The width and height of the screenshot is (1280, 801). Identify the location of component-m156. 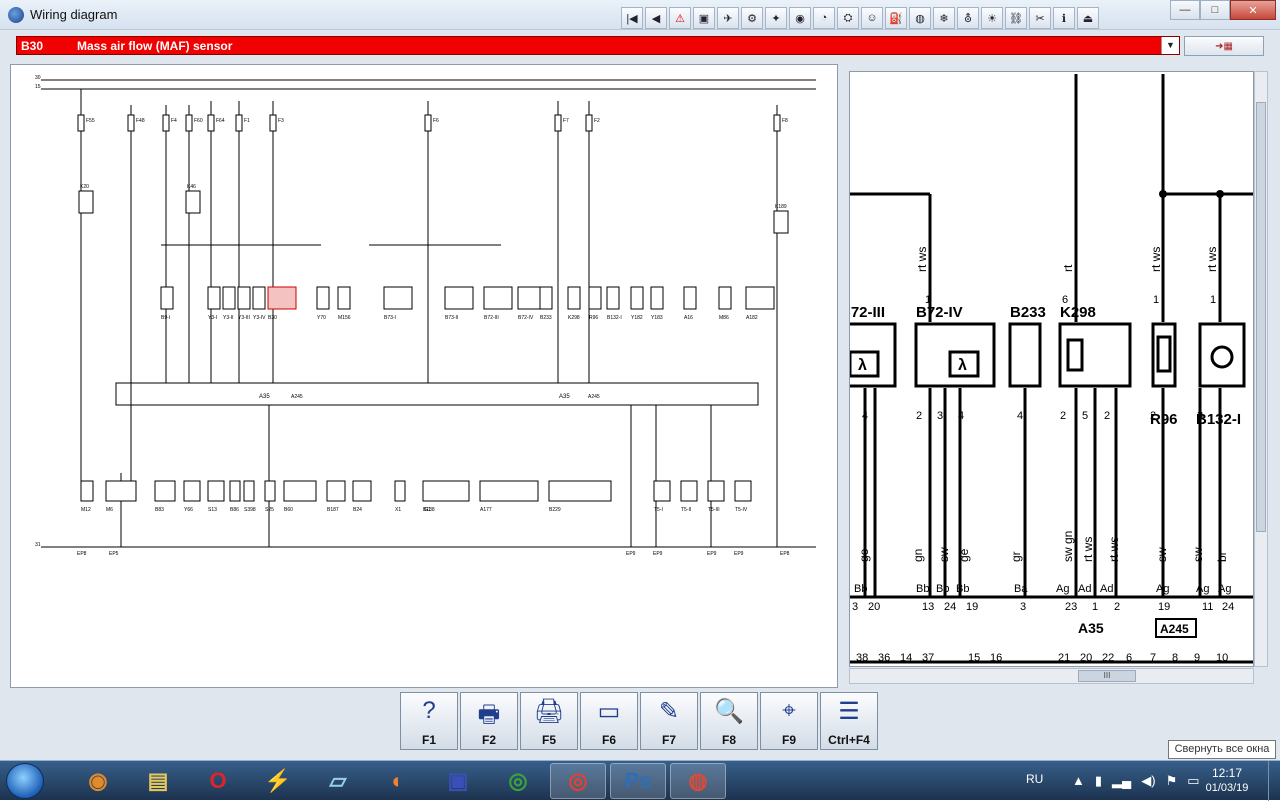
(344, 298).